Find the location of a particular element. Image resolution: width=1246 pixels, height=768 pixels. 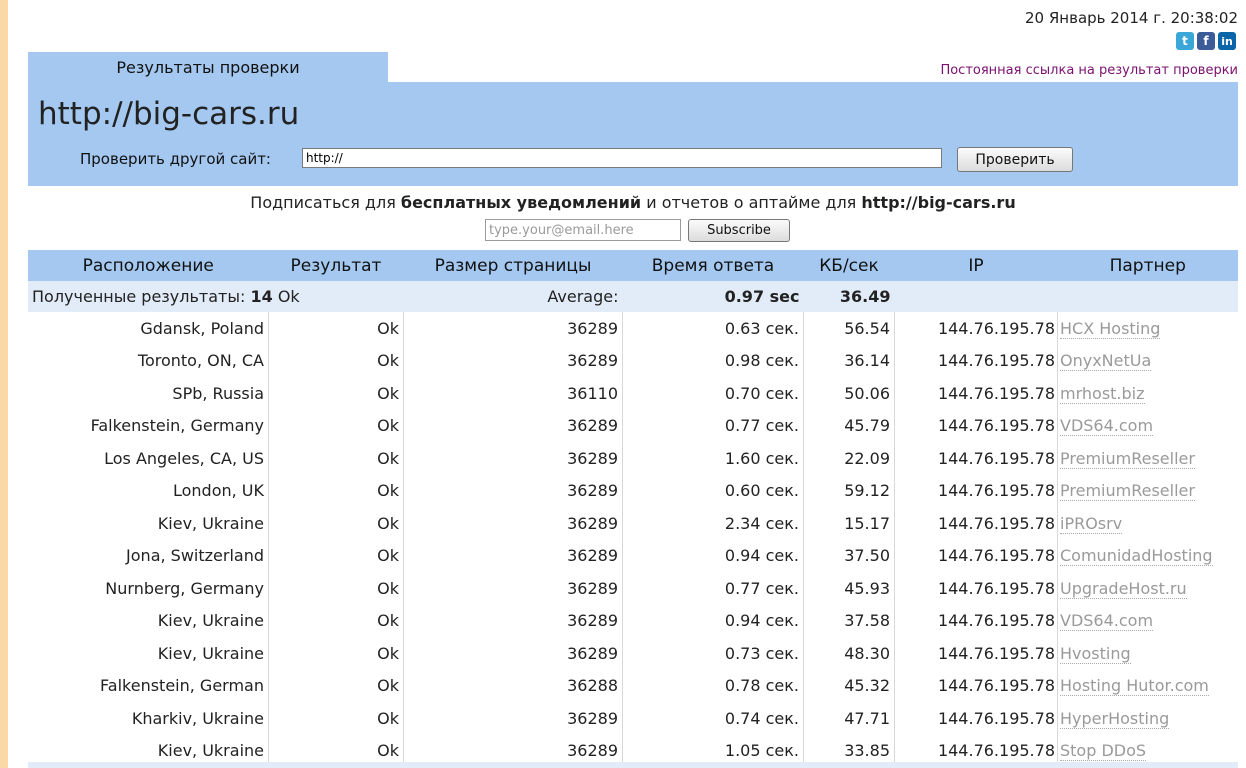

cell-location: London, UK is located at coordinates (148, 490).